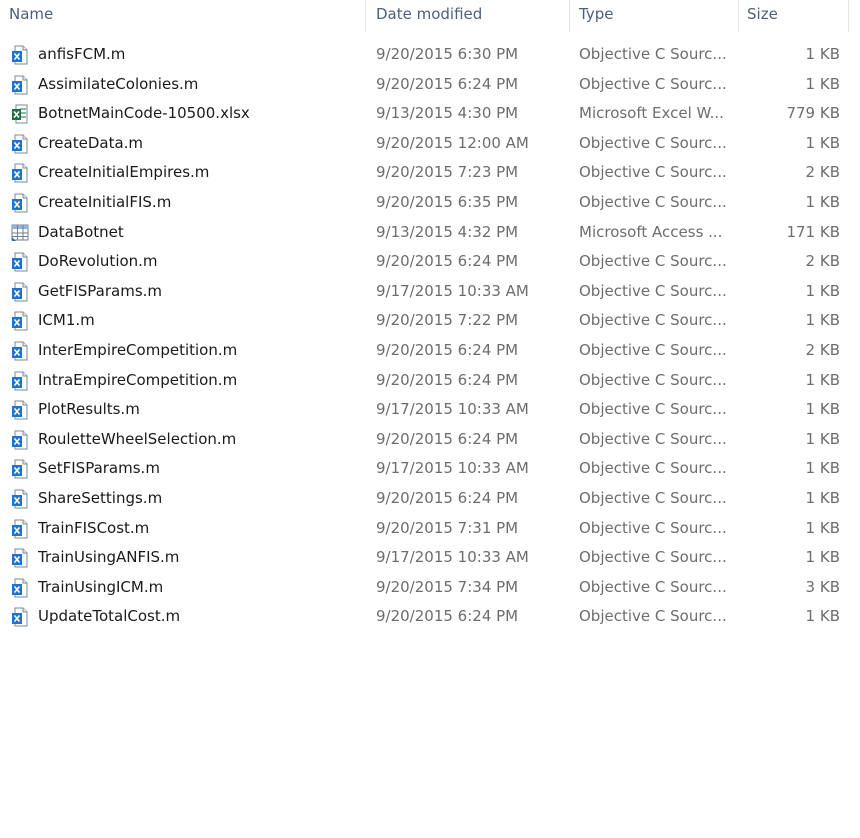  What do you see at coordinates (100, 290) in the screenshot?
I see `file-name: GetFISParams.m` at bounding box center [100, 290].